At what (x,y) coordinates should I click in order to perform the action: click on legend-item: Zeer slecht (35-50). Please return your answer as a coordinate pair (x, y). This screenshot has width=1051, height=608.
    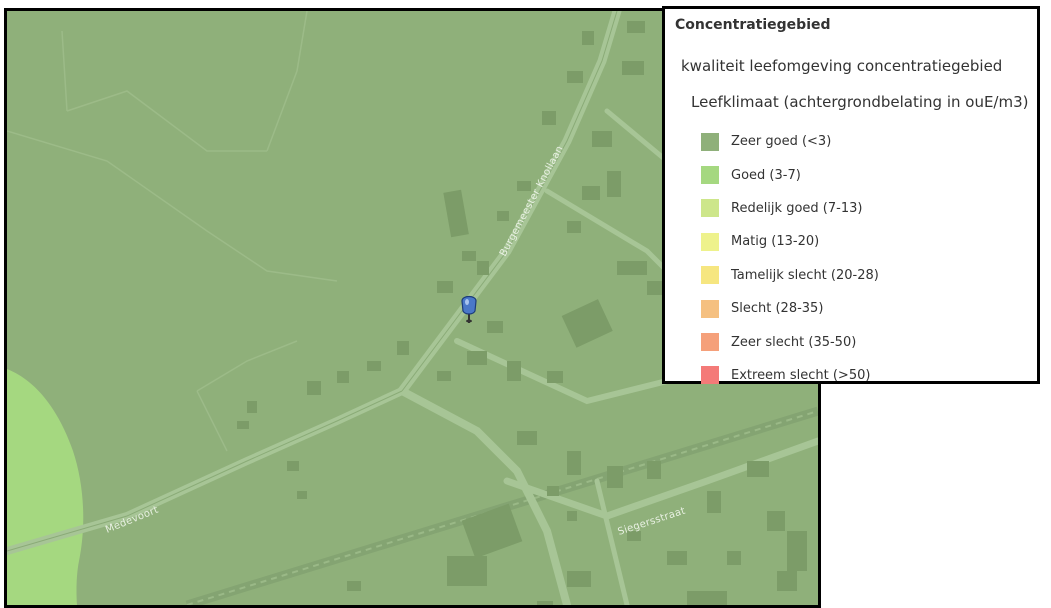
    Looking at the image, I should click on (790, 341).